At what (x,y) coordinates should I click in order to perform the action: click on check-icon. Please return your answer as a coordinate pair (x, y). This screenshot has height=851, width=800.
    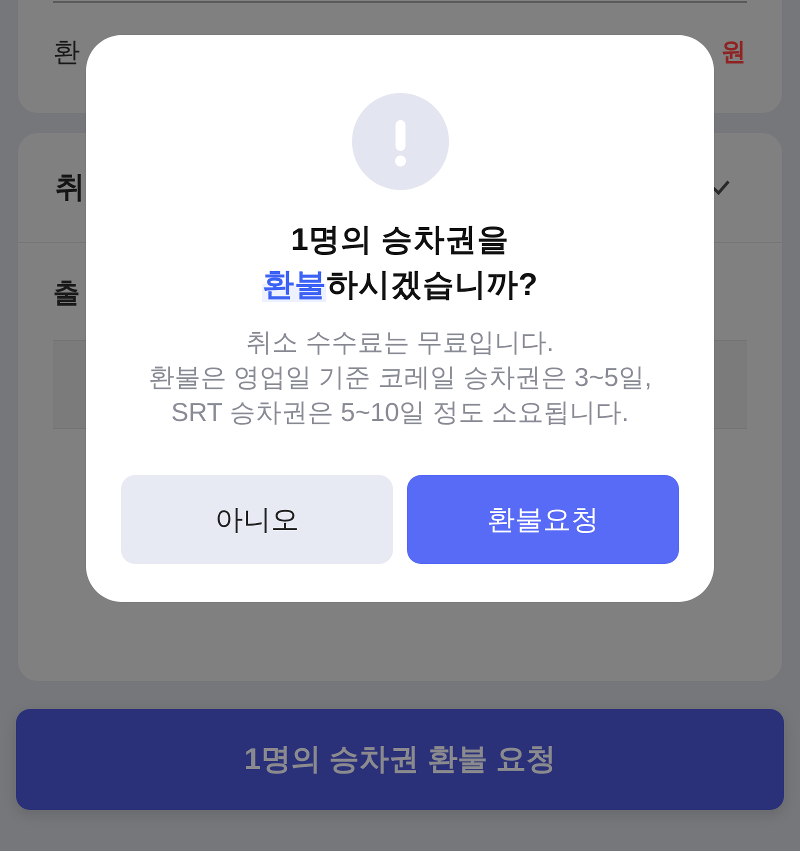
    Looking at the image, I should click on (721, 187).